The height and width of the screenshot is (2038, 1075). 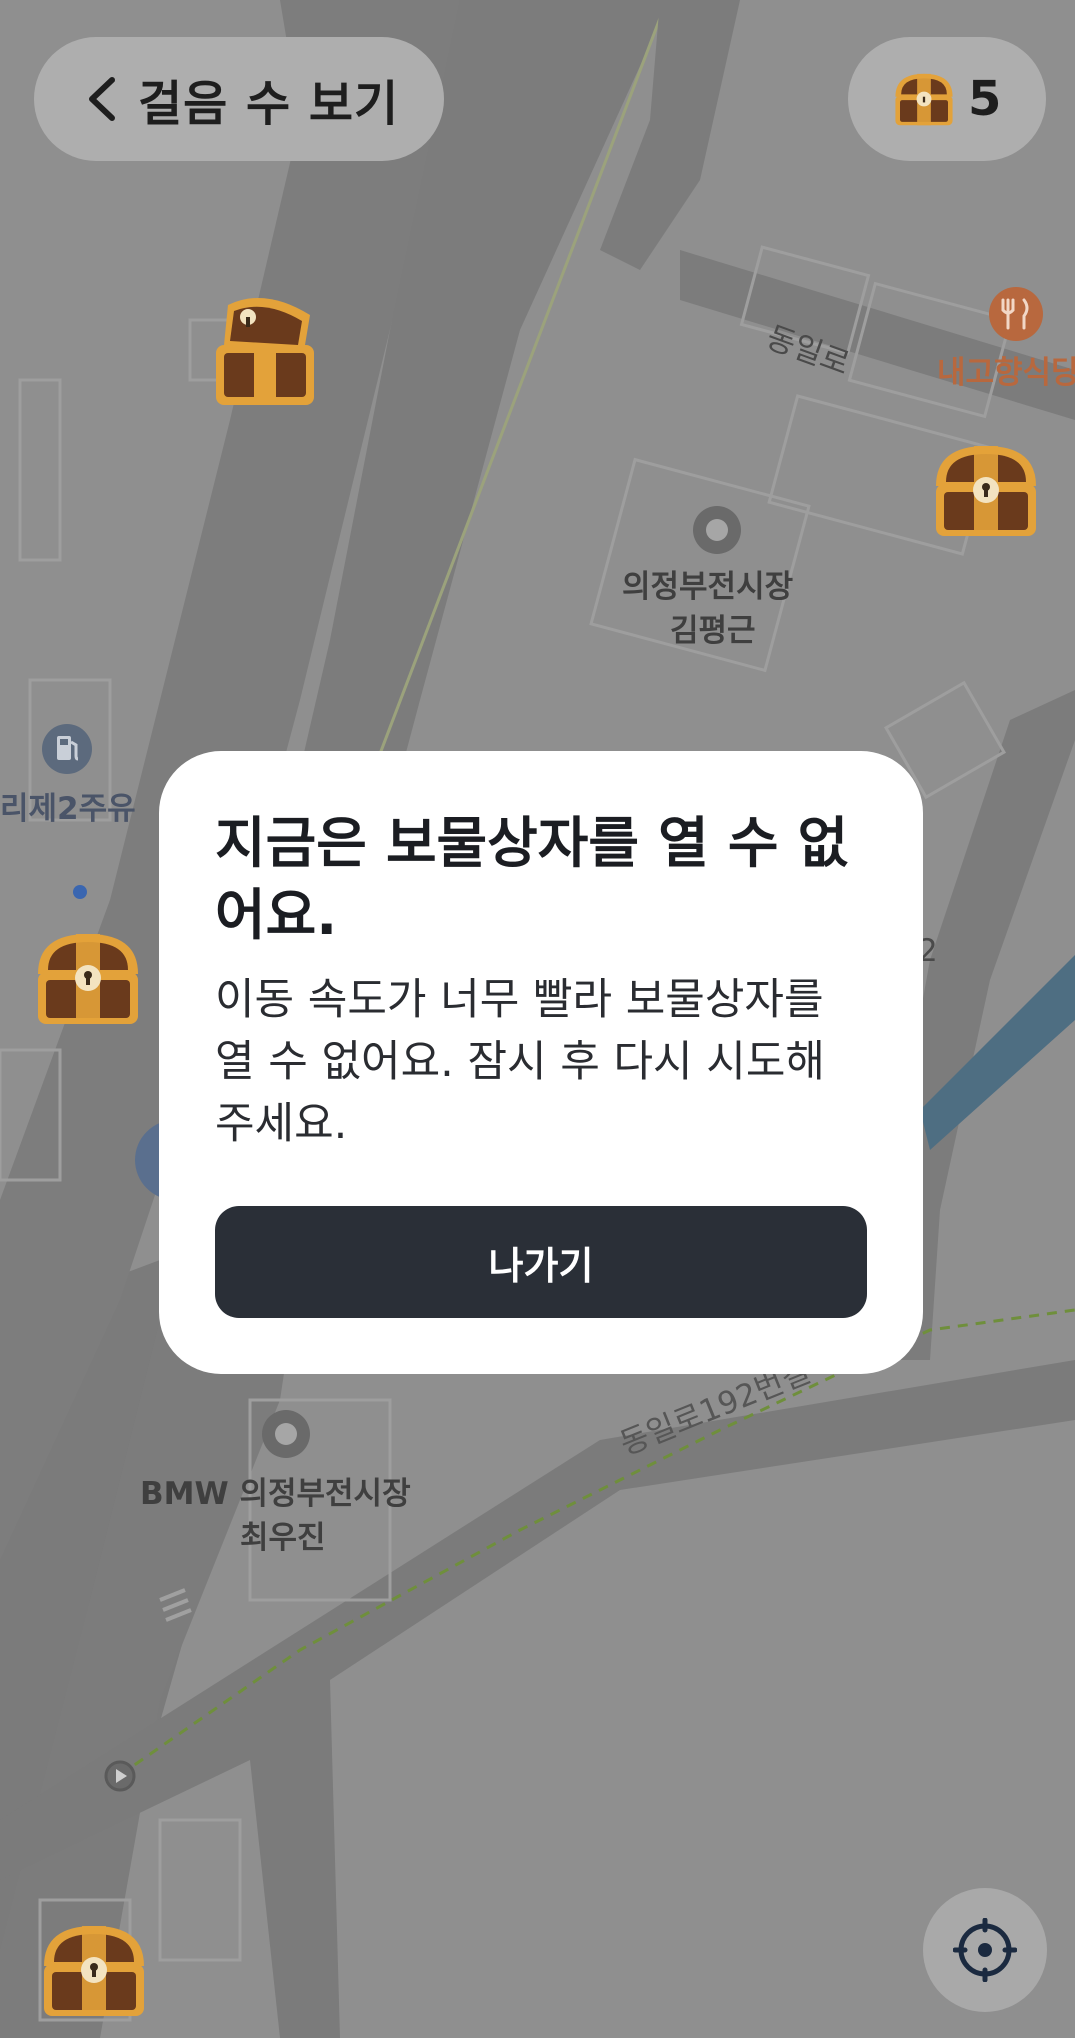 I want to click on treasure-chest-open-icon, so click(x=265, y=350).